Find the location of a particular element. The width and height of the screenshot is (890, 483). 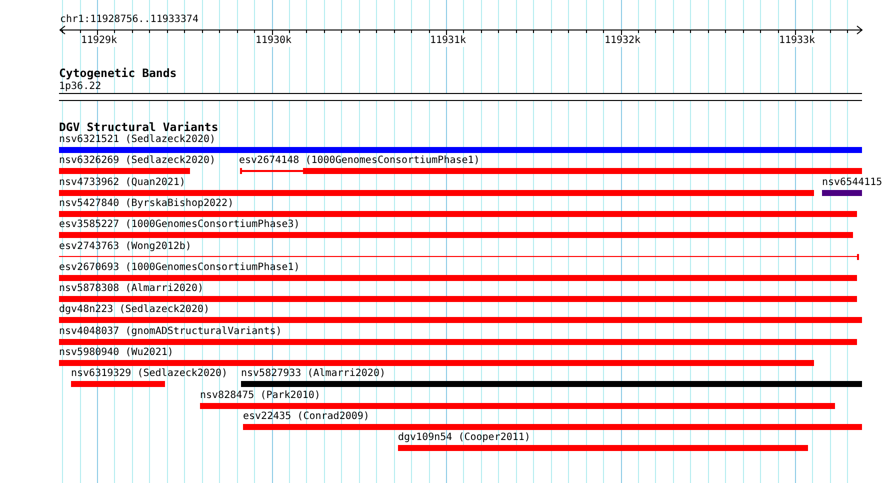

ruler-tick-label: 11932k is located at coordinates (622, 41).